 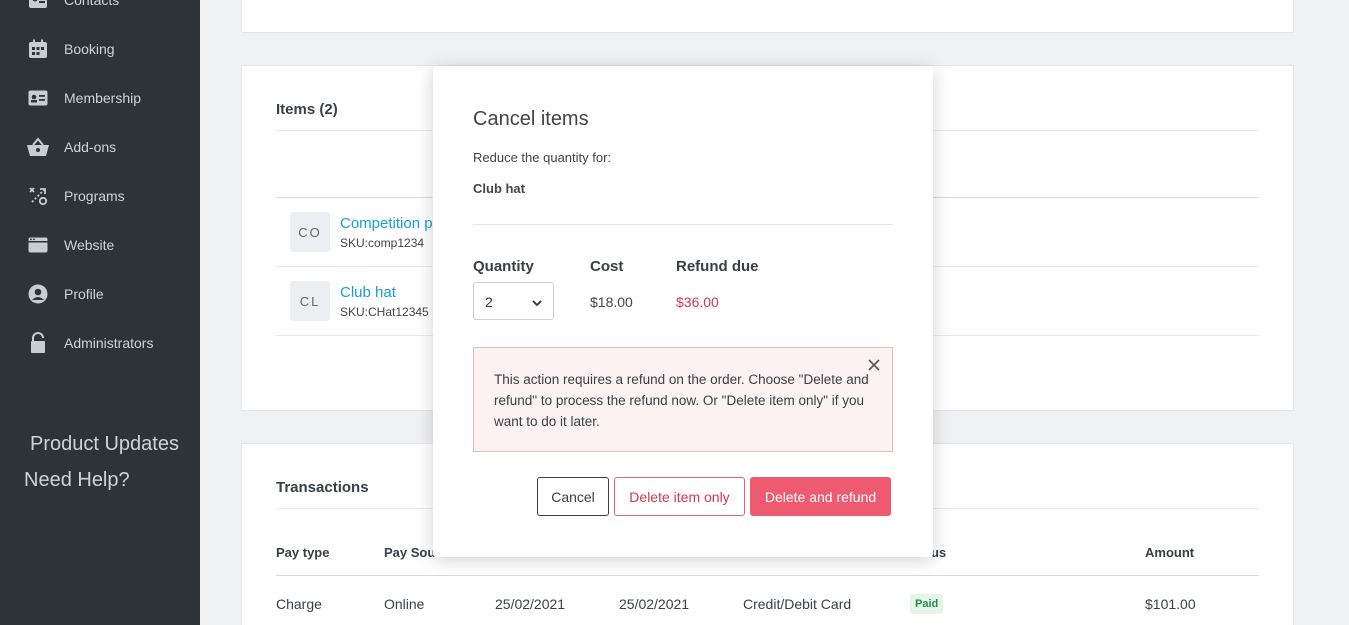 I want to click on sidebar-item-membership: Membership, so click(x=100, y=98).